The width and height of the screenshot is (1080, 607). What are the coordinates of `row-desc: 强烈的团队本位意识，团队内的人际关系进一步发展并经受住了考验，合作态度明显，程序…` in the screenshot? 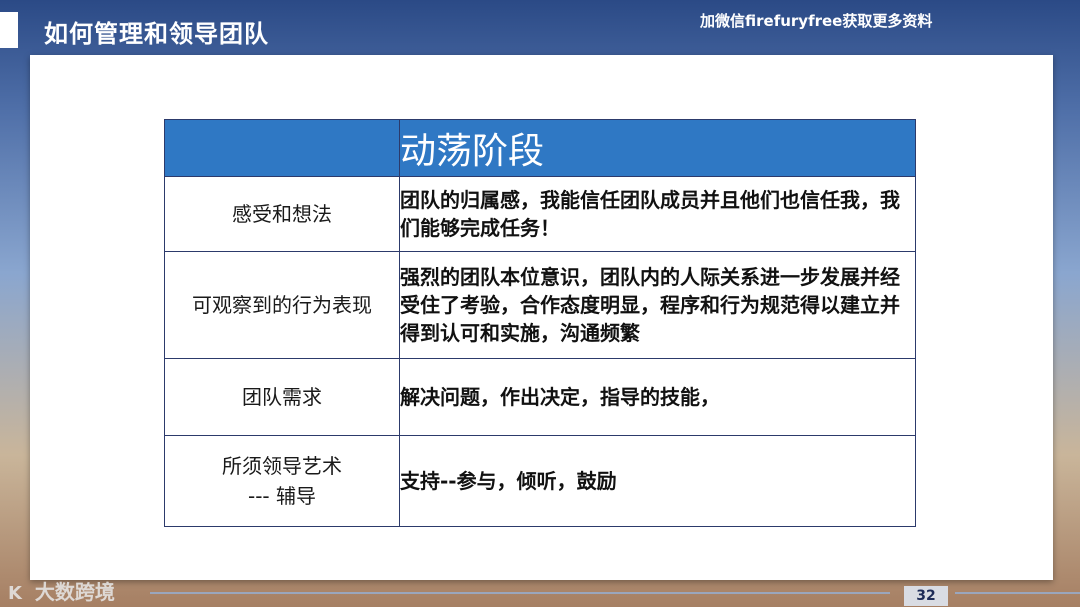 It's located at (657, 305).